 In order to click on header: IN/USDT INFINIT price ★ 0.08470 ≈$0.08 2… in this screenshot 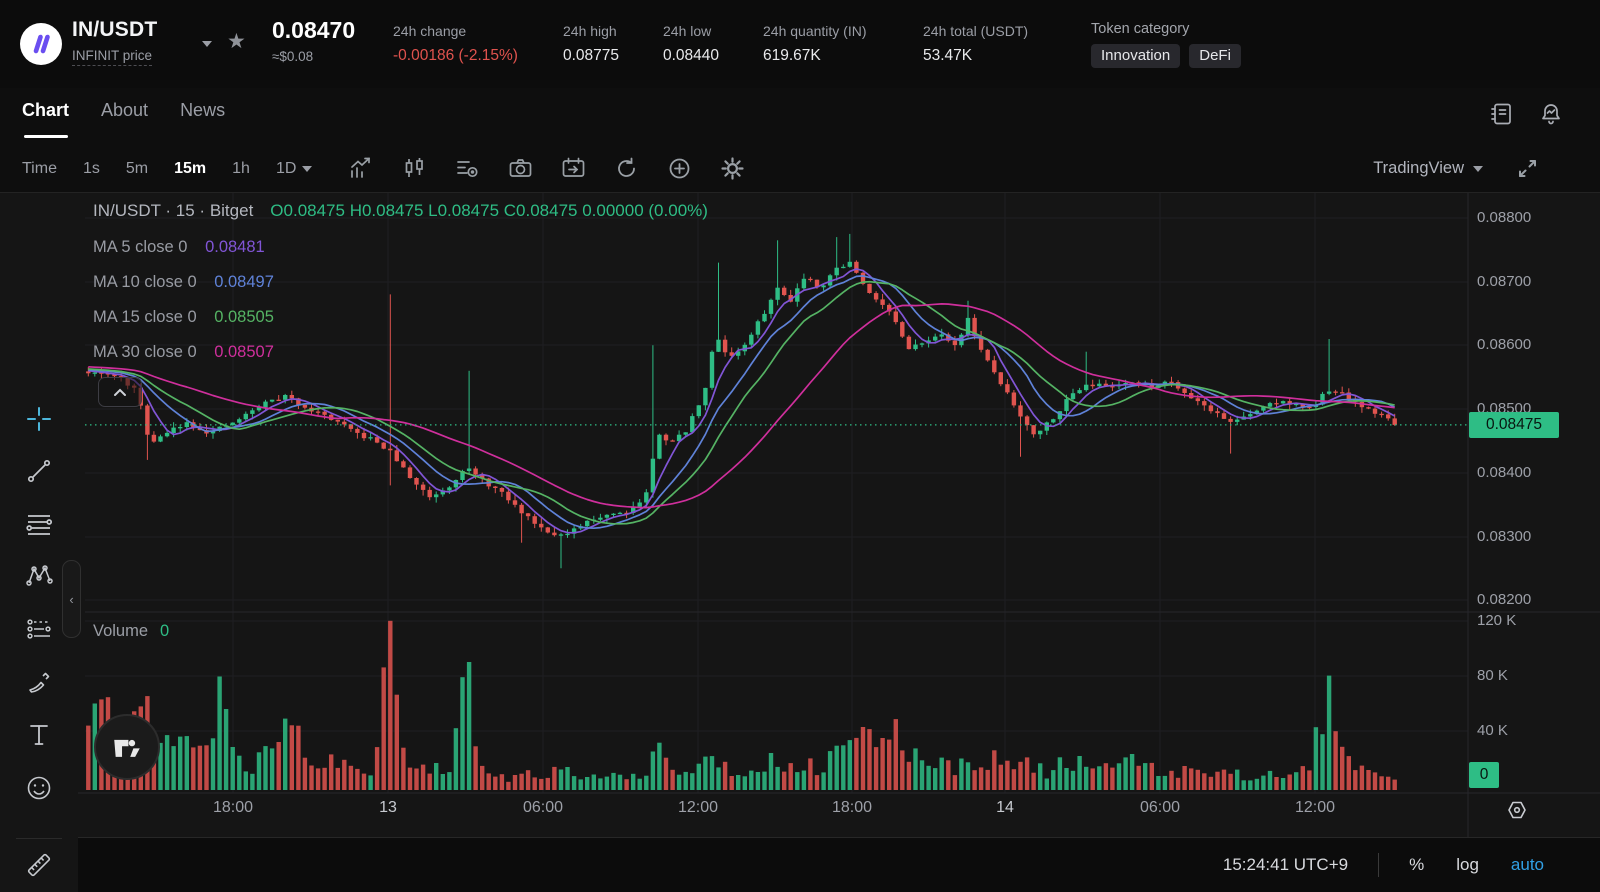, I will do `click(800, 44)`.